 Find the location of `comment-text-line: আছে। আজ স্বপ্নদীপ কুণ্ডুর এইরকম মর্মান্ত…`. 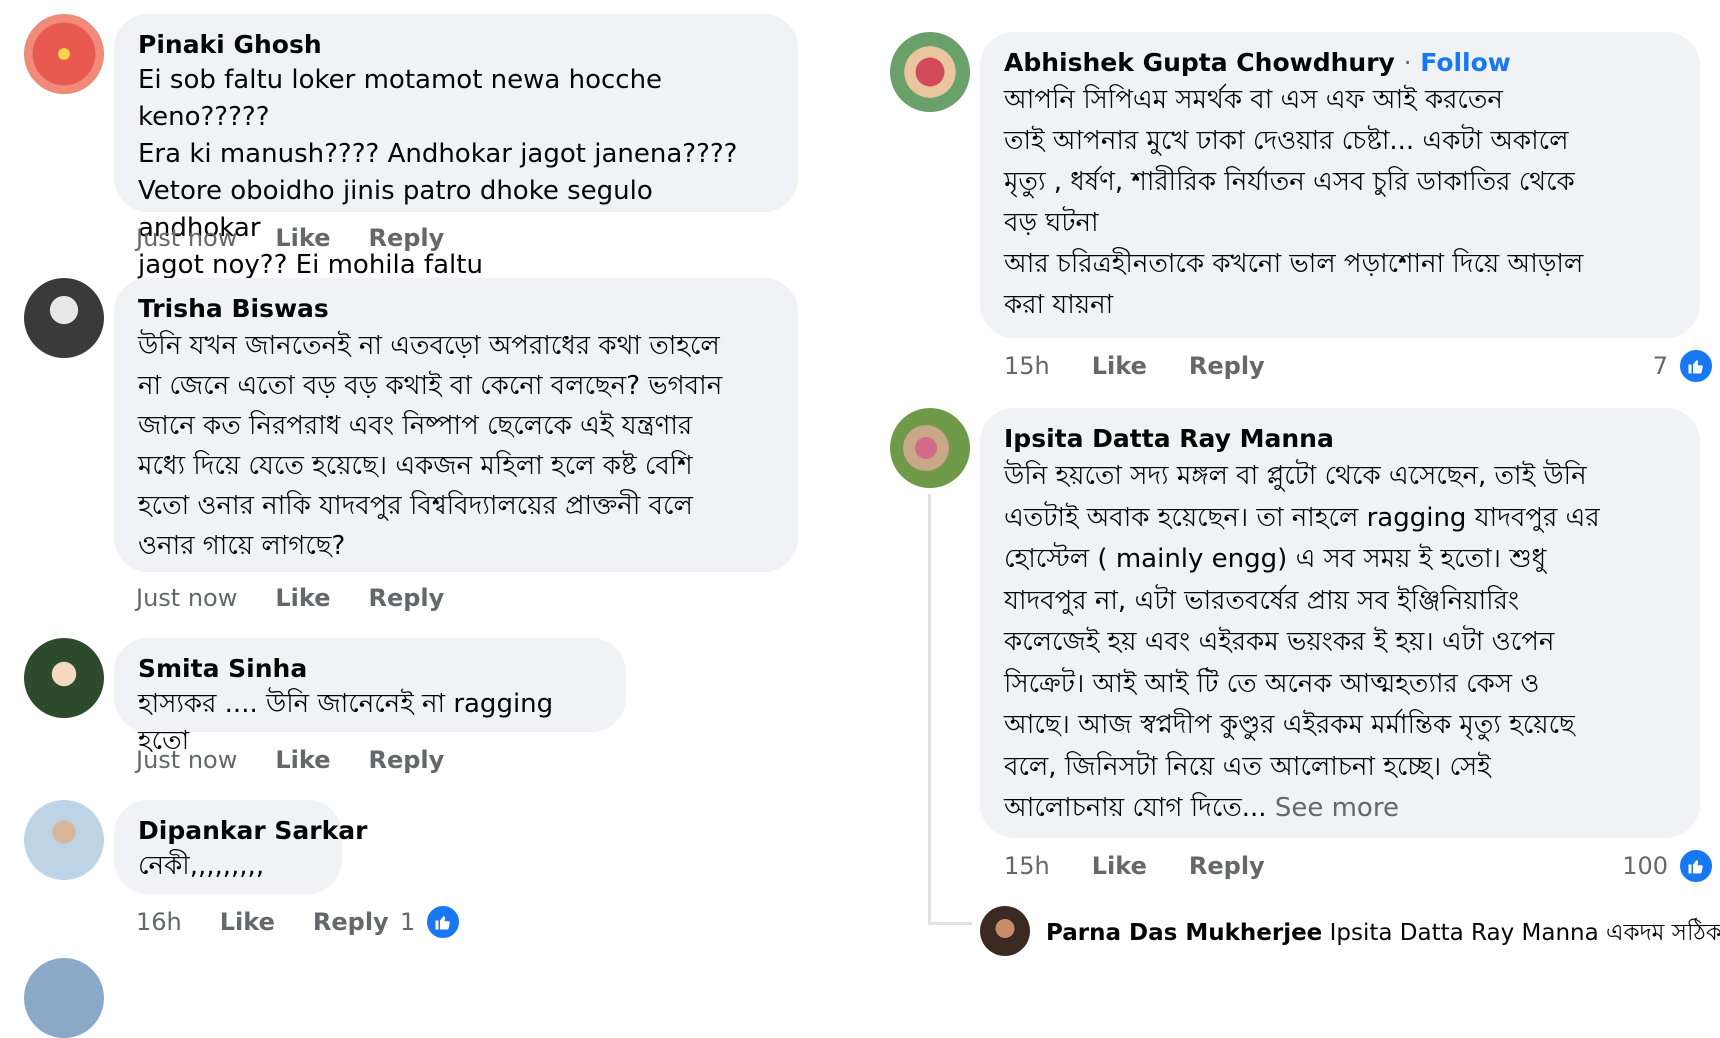

comment-text-line: আছে। আজ স্বপ্নদীপ কুণ্ডুর এইরকম মর্মান্ত… is located at coordinates (1289, 725).